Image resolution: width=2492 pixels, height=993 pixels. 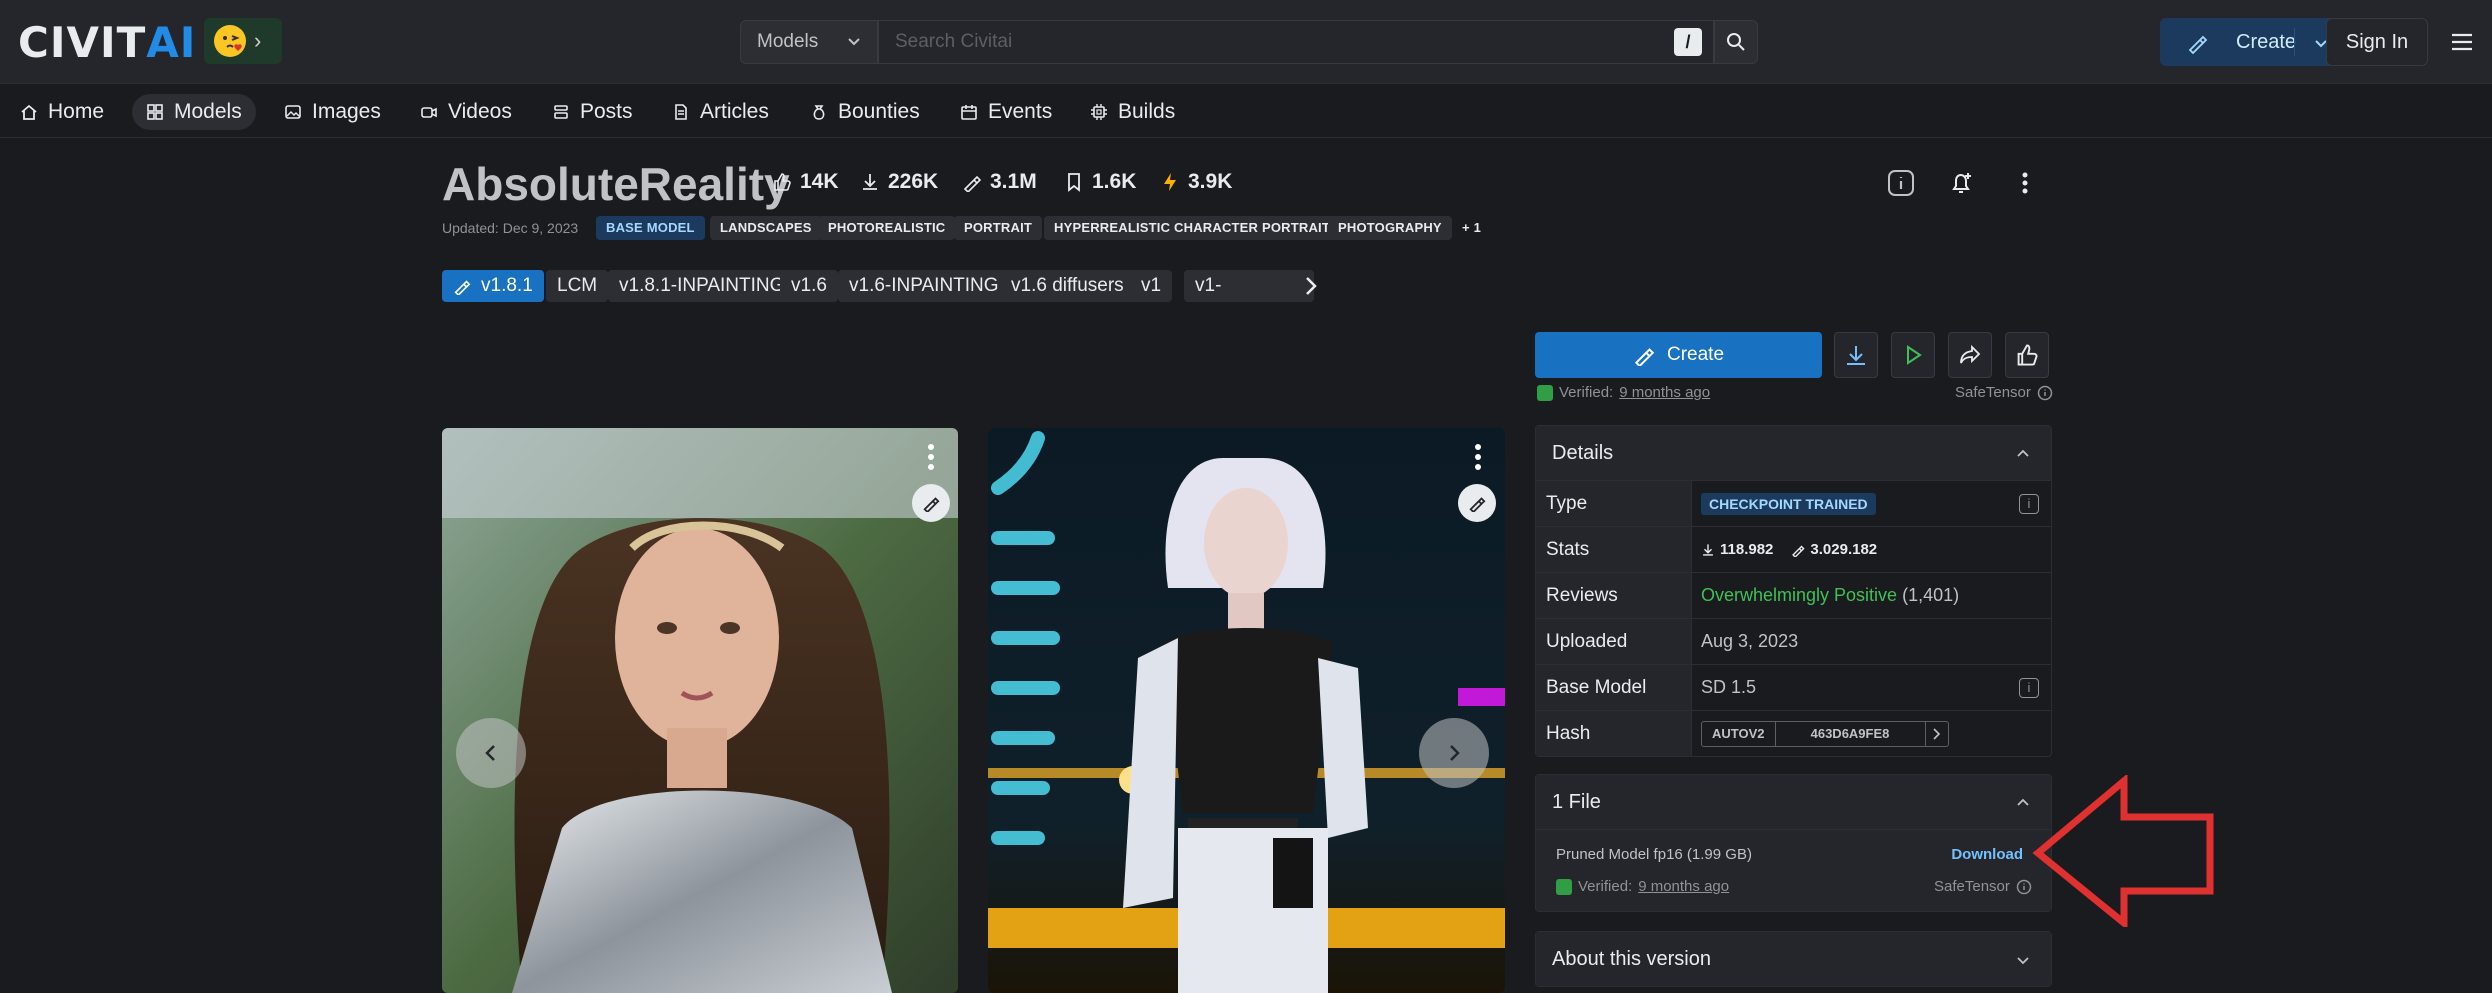 What do you see at coordinates (1099, 112) in the screenshot?
I see `cpu-icon` at bounding box center [1099, 112].